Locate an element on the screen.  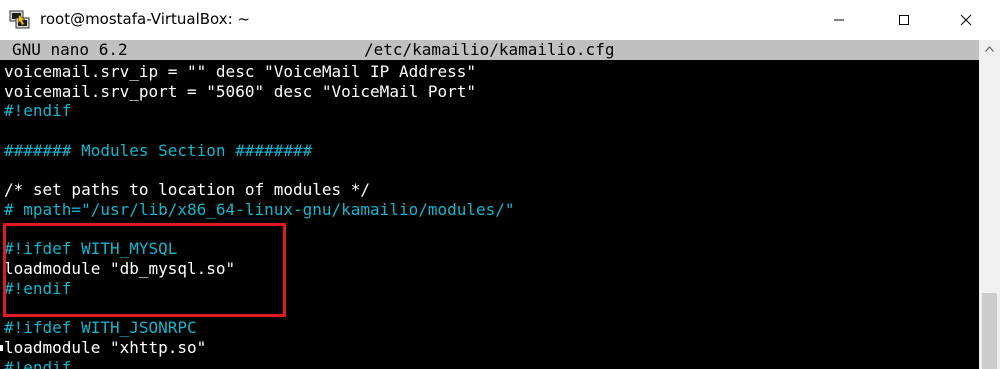
window-title: root@mostafa-VirtualBox: ~ is located at coordinates (145, 19).